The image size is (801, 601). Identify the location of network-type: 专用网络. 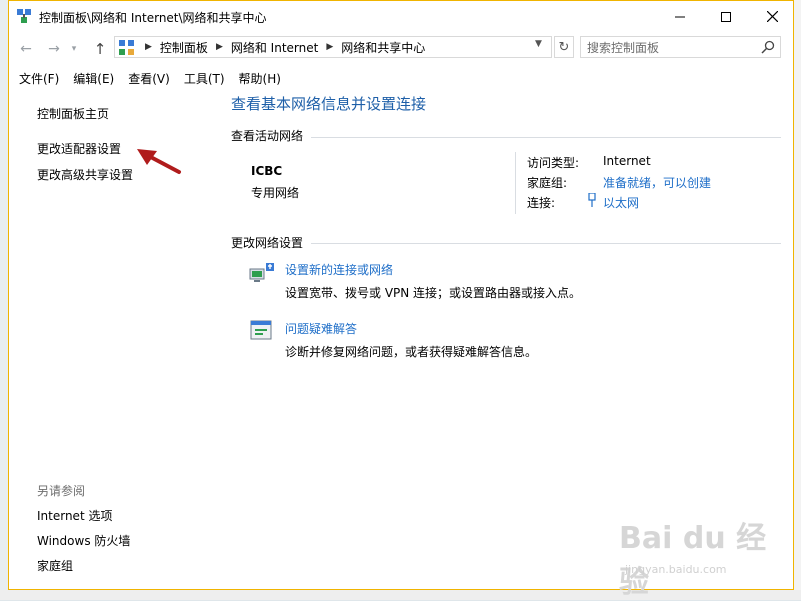
(275, 192).